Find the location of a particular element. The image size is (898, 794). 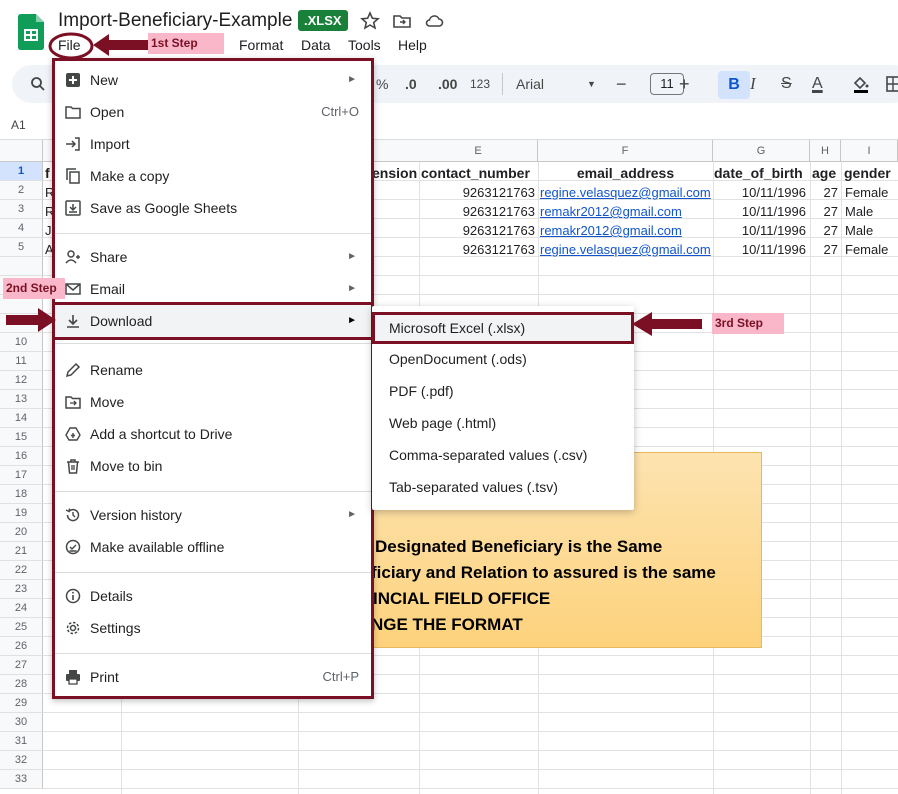

row-header: 29 is located at coordinates (21, 703).